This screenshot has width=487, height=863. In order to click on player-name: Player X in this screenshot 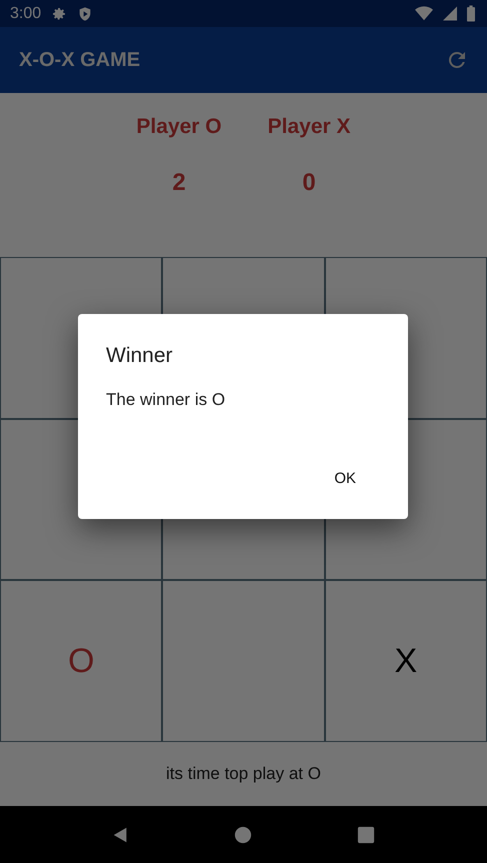, I will do `click(309, 127)`.